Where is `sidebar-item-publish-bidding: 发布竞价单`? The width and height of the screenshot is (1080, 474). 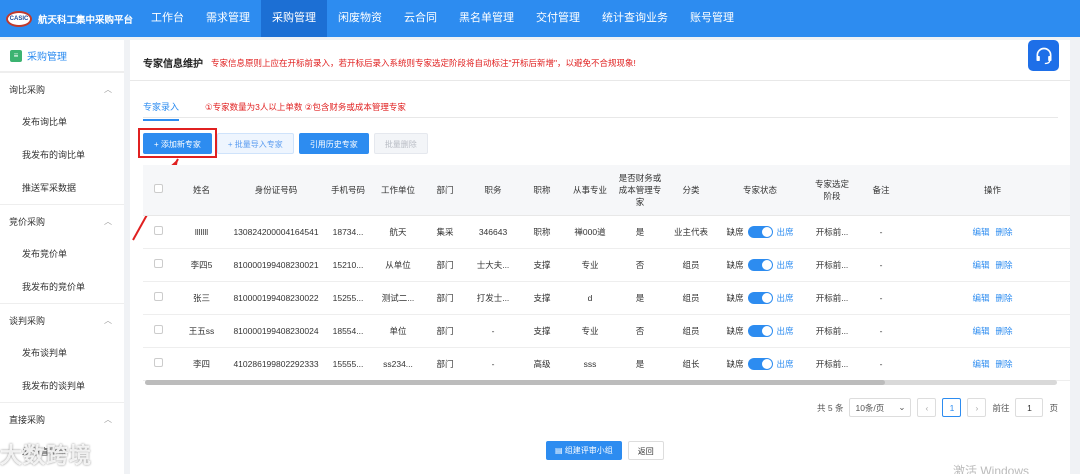
sidebar-item-publish-bidding: 发布竞价单 is located at coordinates (62, 253).